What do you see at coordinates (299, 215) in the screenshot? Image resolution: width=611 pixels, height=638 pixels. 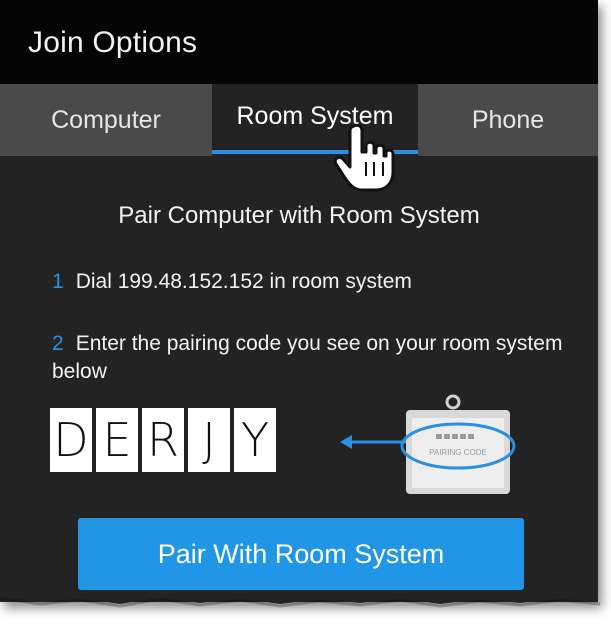 I see `section-heading: Pair Computer with Room System` at bounding box center [299, 215].